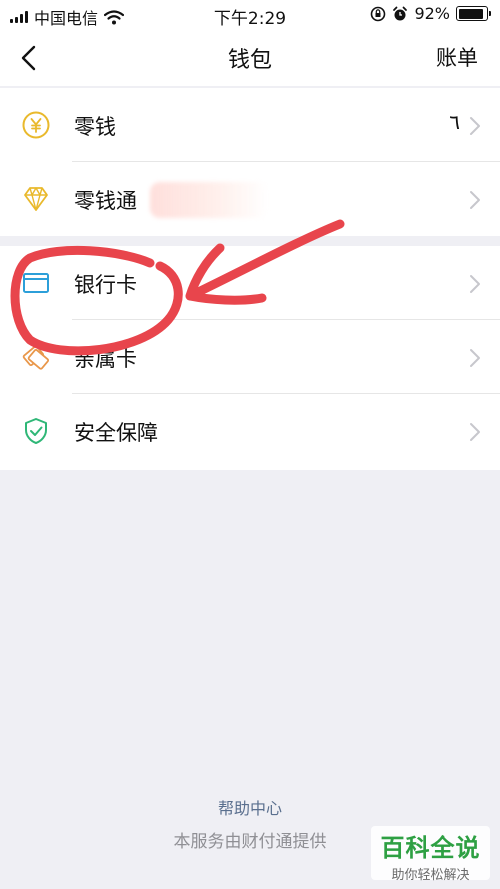 Image resolution: width=500 pixels, height=889 pixels. What do you see at coordinates (209, 200) in the screenshot?
I see `blurred-amount` at bounding box center [209, 200].